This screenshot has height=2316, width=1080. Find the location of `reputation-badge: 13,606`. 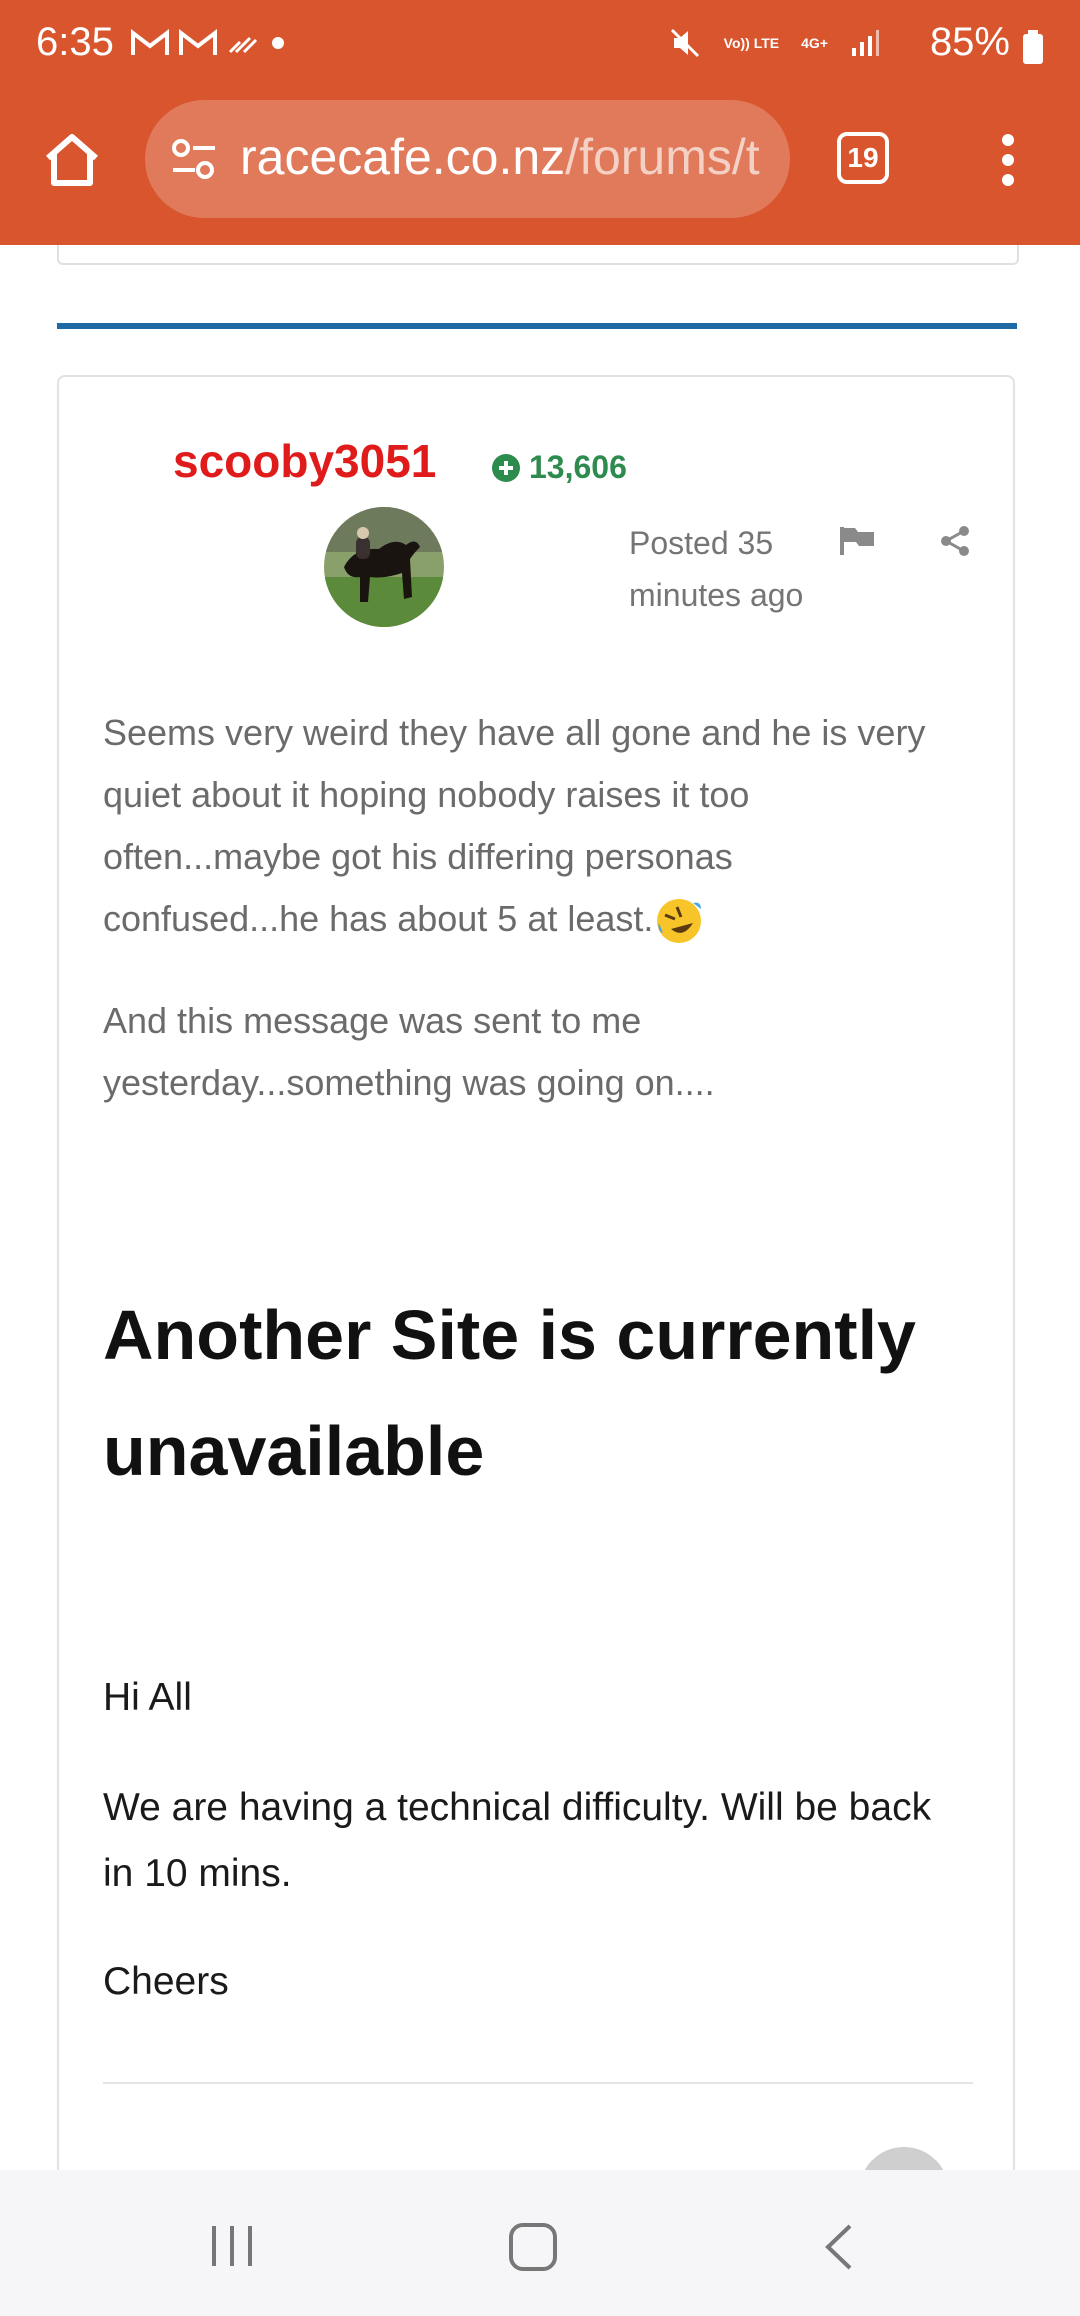

reputation-badge: 13,606 is located at coordinates (559, 467).